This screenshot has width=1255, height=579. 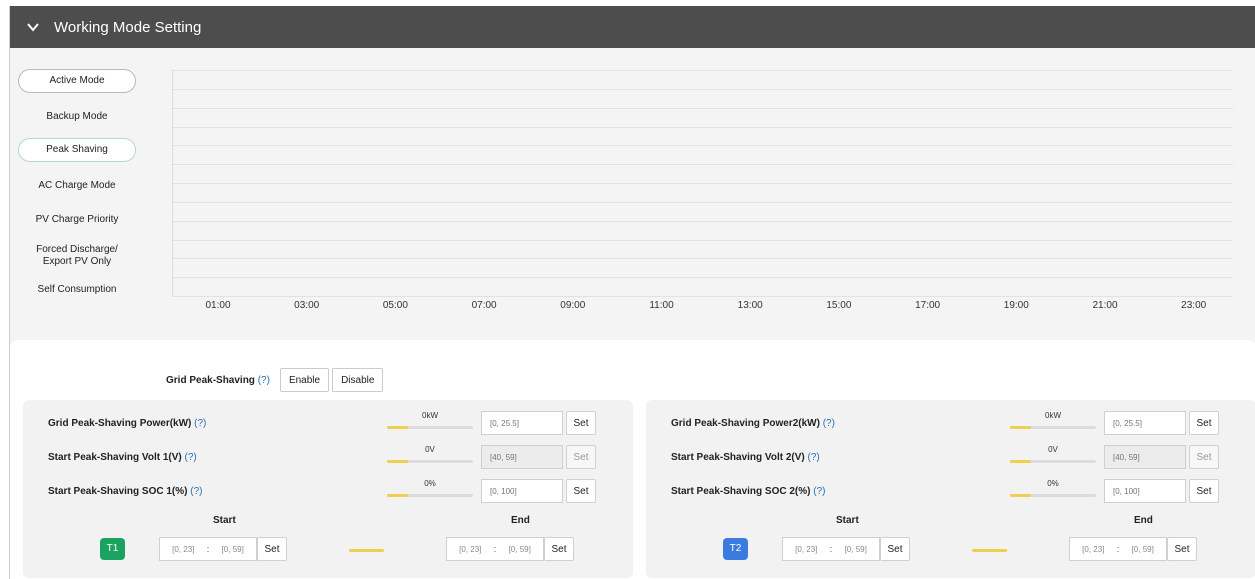 What do you see at coordinates (735, 549) in the screenshot?
I see `time-slot-badge: T2` at bounding box center [735, 549].